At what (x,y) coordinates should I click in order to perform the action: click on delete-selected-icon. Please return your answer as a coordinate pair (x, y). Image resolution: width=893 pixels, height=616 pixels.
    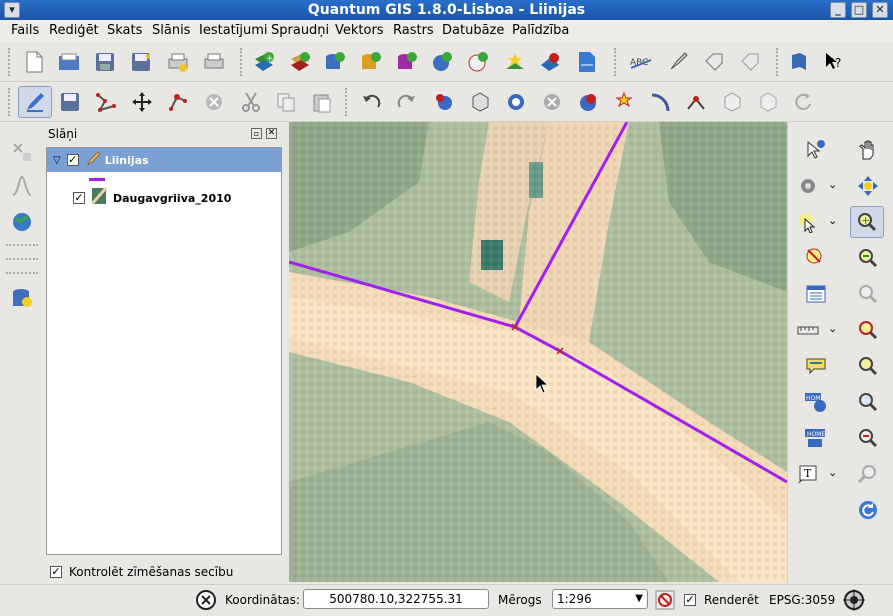
    Looking at the image, I should click on (214, 102).